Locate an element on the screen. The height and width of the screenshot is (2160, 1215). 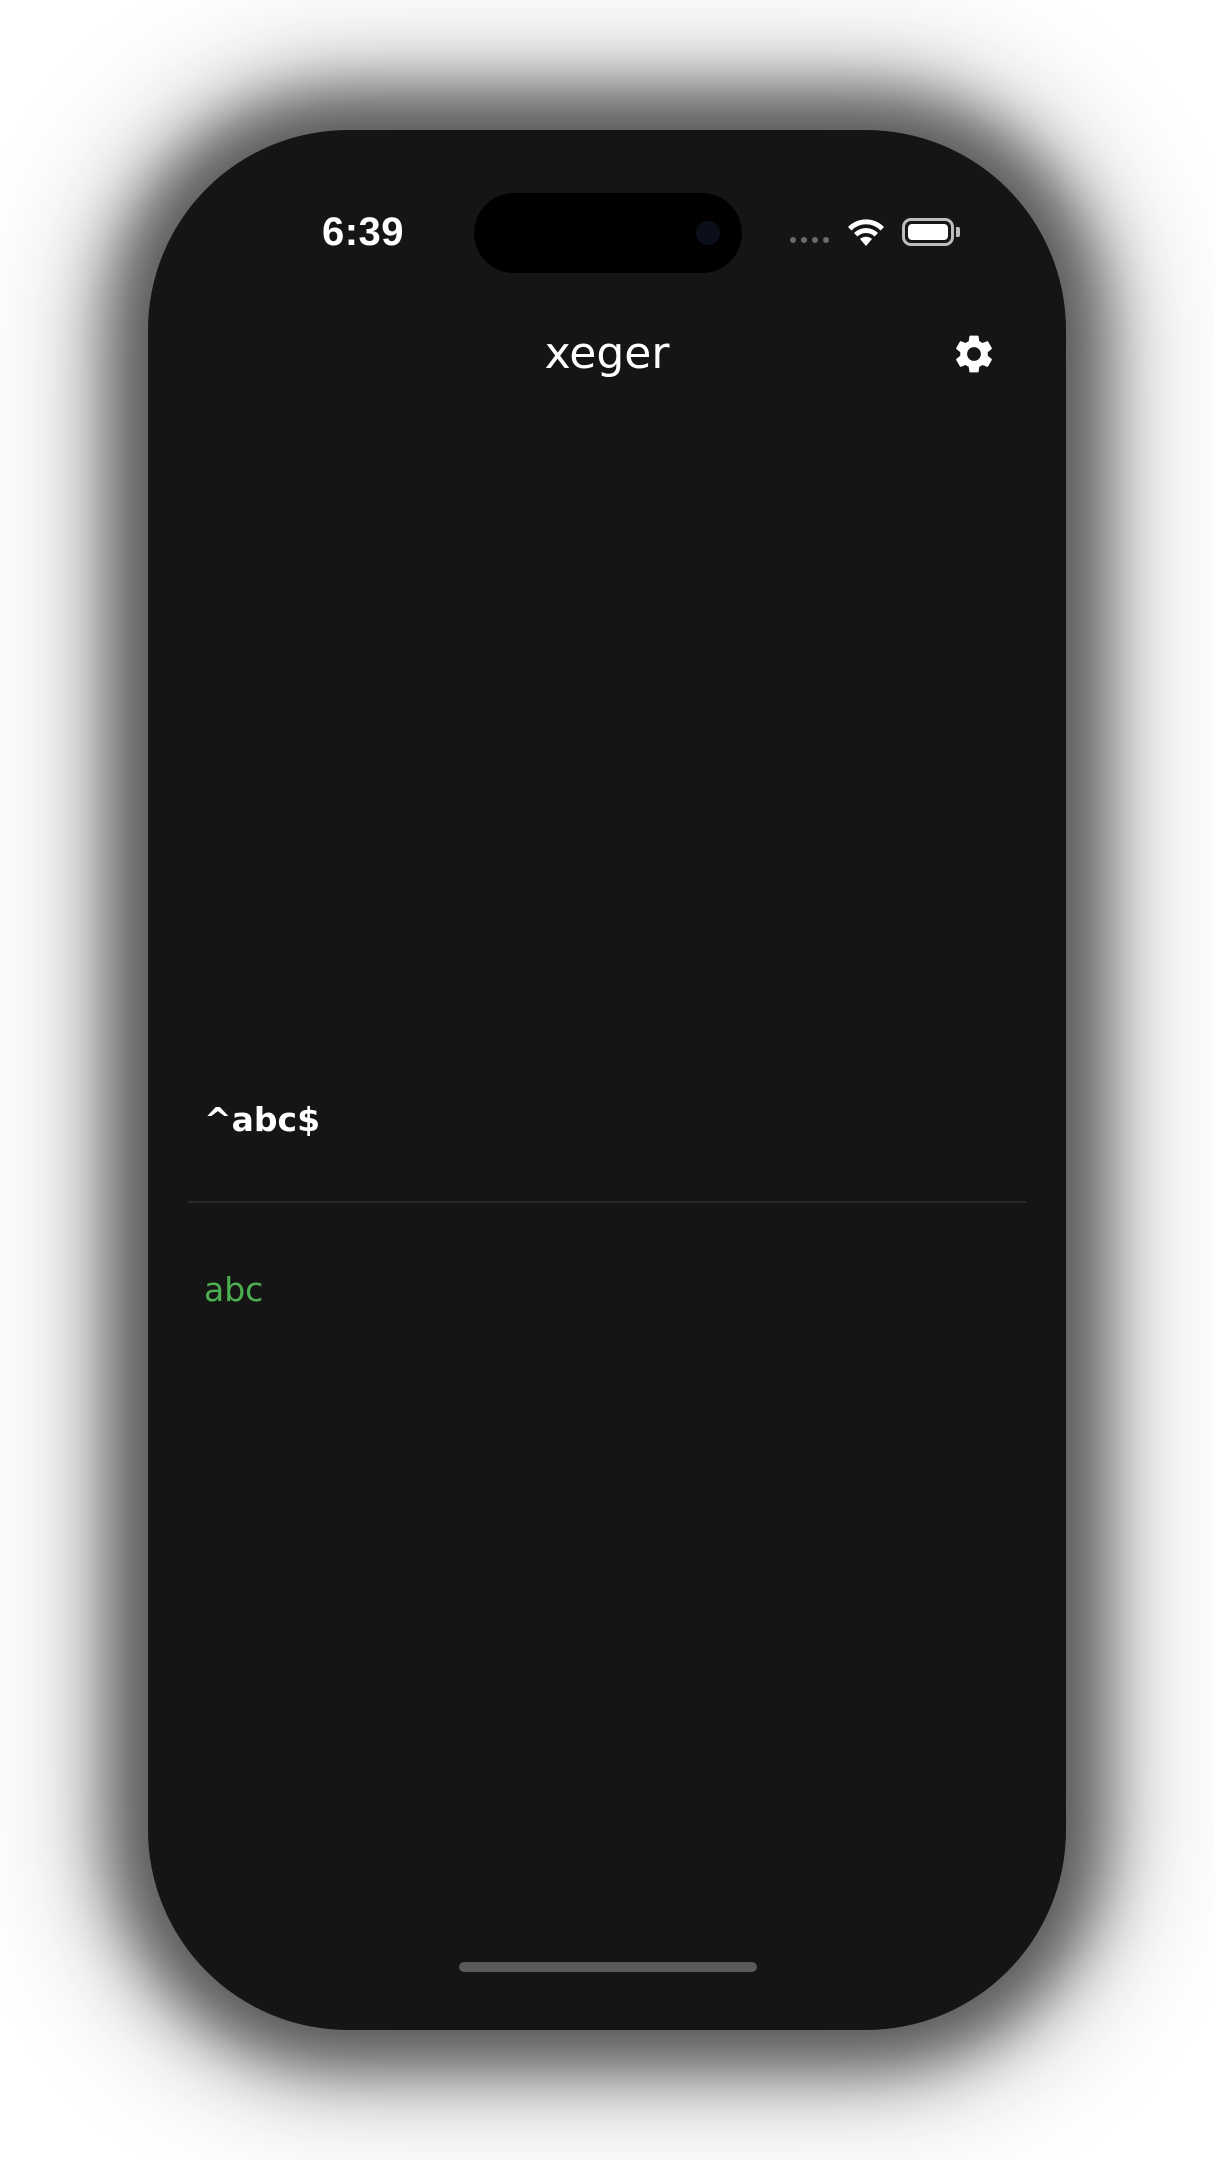
gear-icon is located at coordinates (974, 354).